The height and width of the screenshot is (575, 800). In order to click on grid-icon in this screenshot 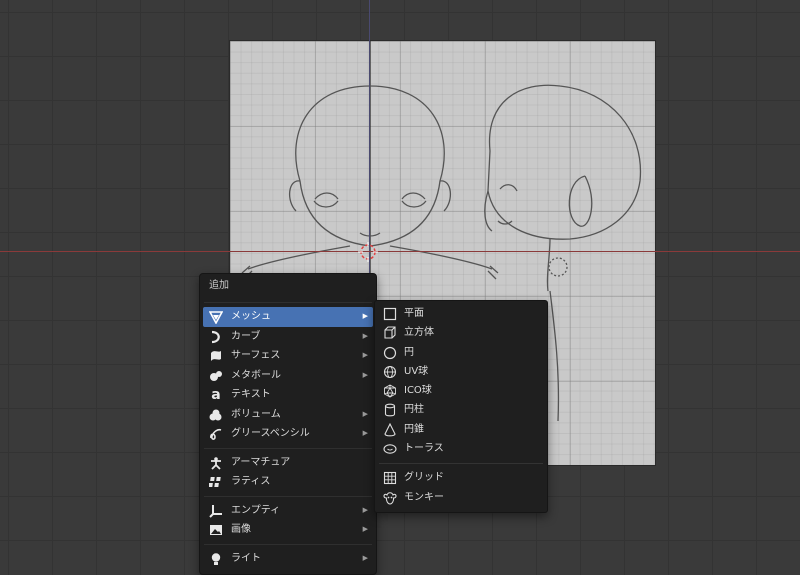, I will do `click(390, 478)`.